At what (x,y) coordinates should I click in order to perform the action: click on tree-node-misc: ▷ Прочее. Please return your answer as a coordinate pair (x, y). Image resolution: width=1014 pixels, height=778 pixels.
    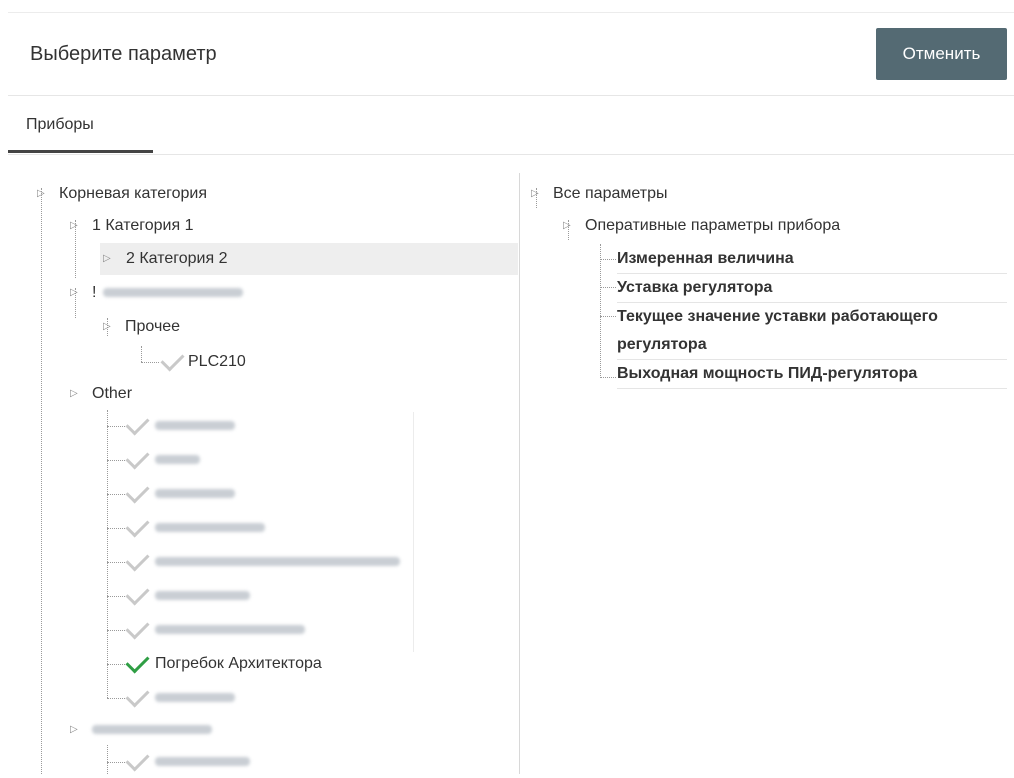
    Looking at the image, I should click on (141, 327).